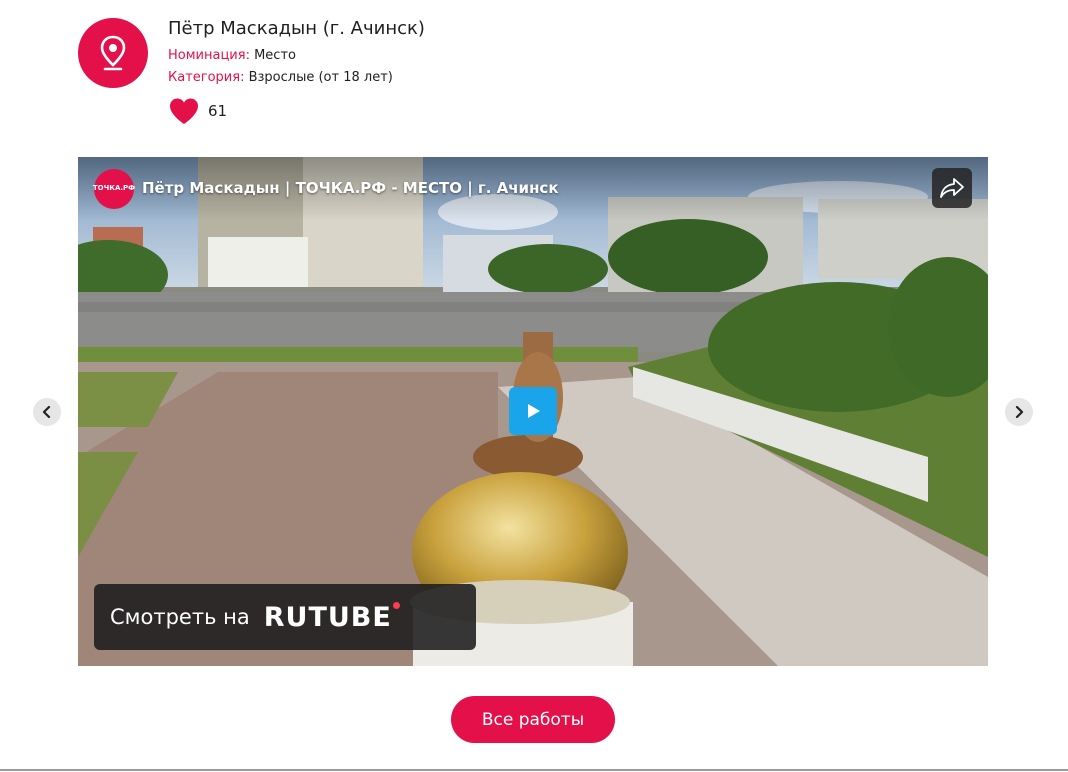 Image resolution: width=1068 pixels, height=772 pixels. Describe the element at coordinates (533, 719) in the screenshot. I see `all-works-button: Все работы` at that location.